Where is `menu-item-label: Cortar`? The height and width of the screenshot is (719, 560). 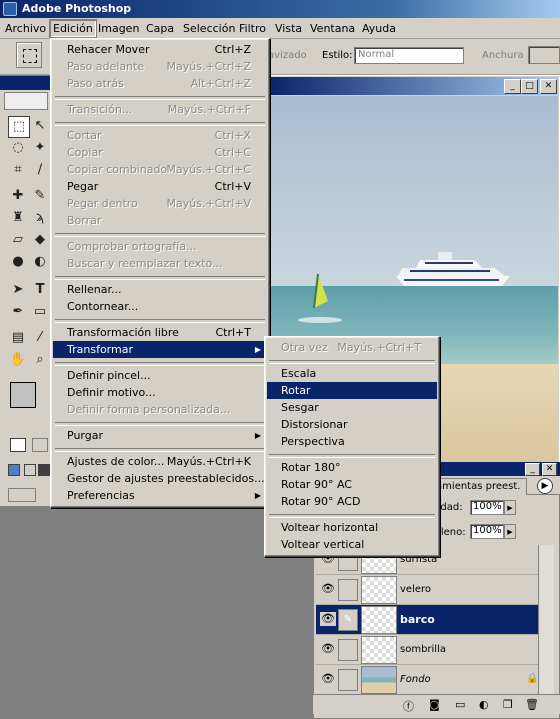
menu-item-label: Cortar is located at coordinates (84, 135).